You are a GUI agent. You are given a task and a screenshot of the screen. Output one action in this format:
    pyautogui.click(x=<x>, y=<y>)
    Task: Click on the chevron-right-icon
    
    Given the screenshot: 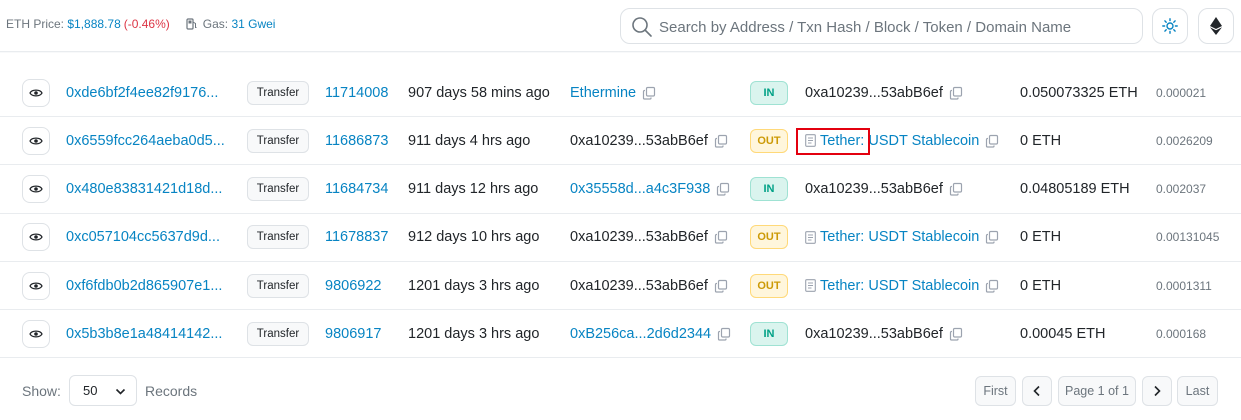 What is the action you would take?
    pyautogui.click(x=1157, y=391)
    